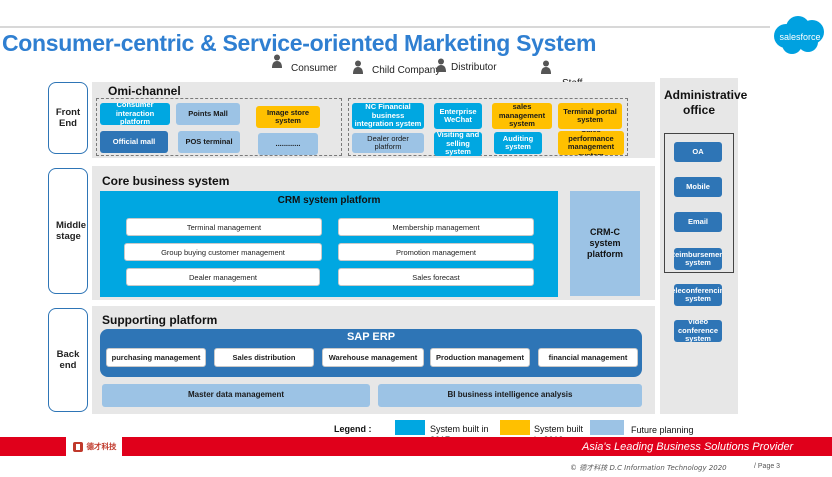 This screenshot has width=832, height=477. Describe the element at coordinates (353, 429) in the screenshot. I see `legend-label: Legend :` at that location.